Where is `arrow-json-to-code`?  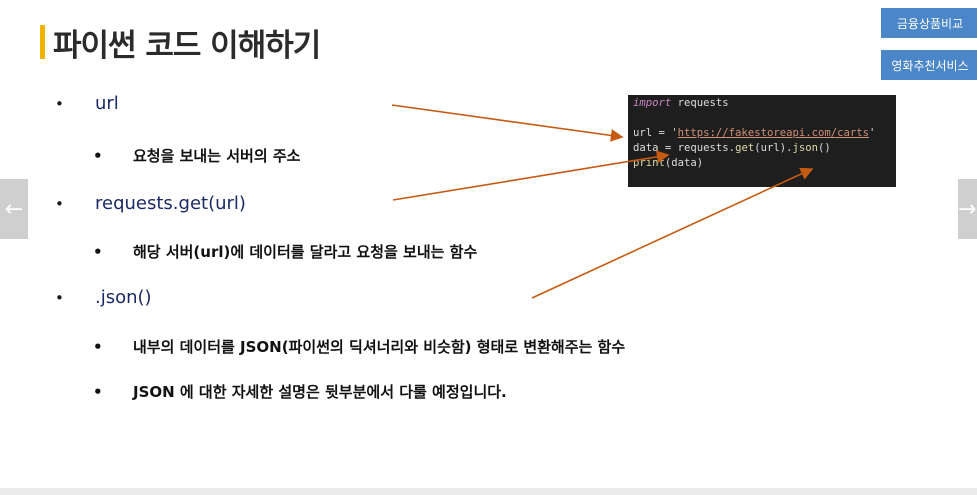 arrow-json-to-code is located at coordinates (672, 233).